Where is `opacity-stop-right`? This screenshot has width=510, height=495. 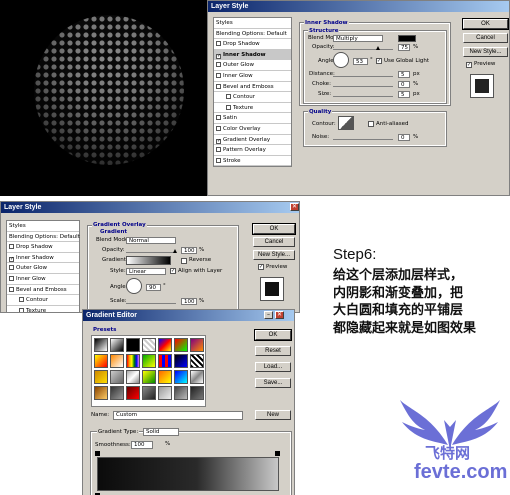 opacity-stop-right is located at coordinates (277, 453).